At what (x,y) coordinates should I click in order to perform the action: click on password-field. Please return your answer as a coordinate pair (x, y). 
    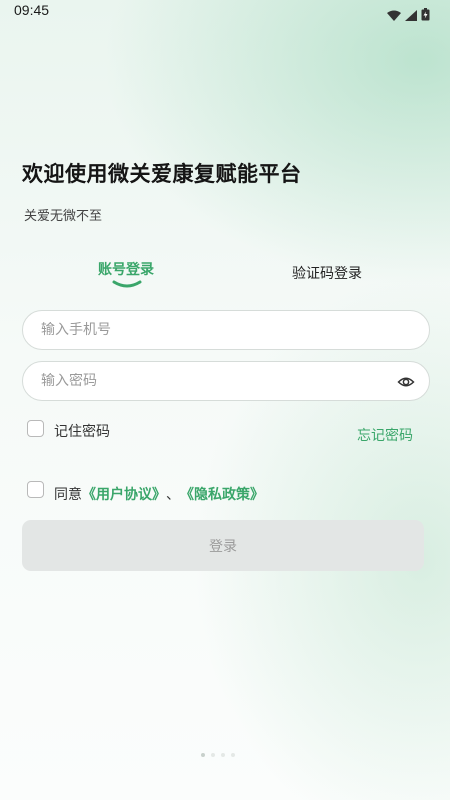
    Looking at the image, I should click on (226, 381).